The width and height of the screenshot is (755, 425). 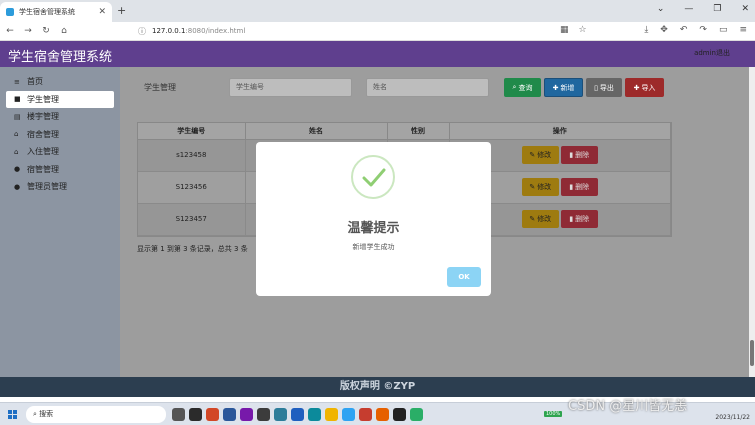 What do you see at coordinates (752, 222) in the screenshot?
I see `scrollbar-track` at bounding box center [752, 222].